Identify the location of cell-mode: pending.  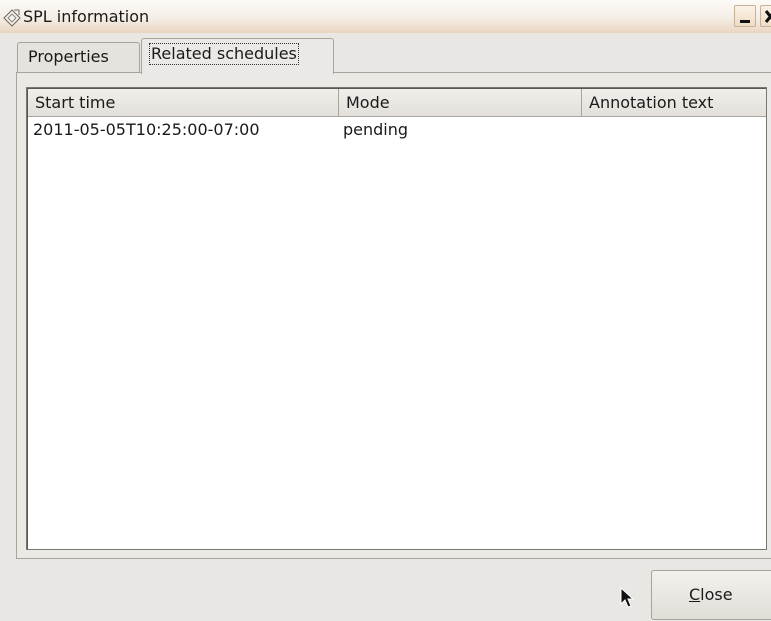
(376, 129).